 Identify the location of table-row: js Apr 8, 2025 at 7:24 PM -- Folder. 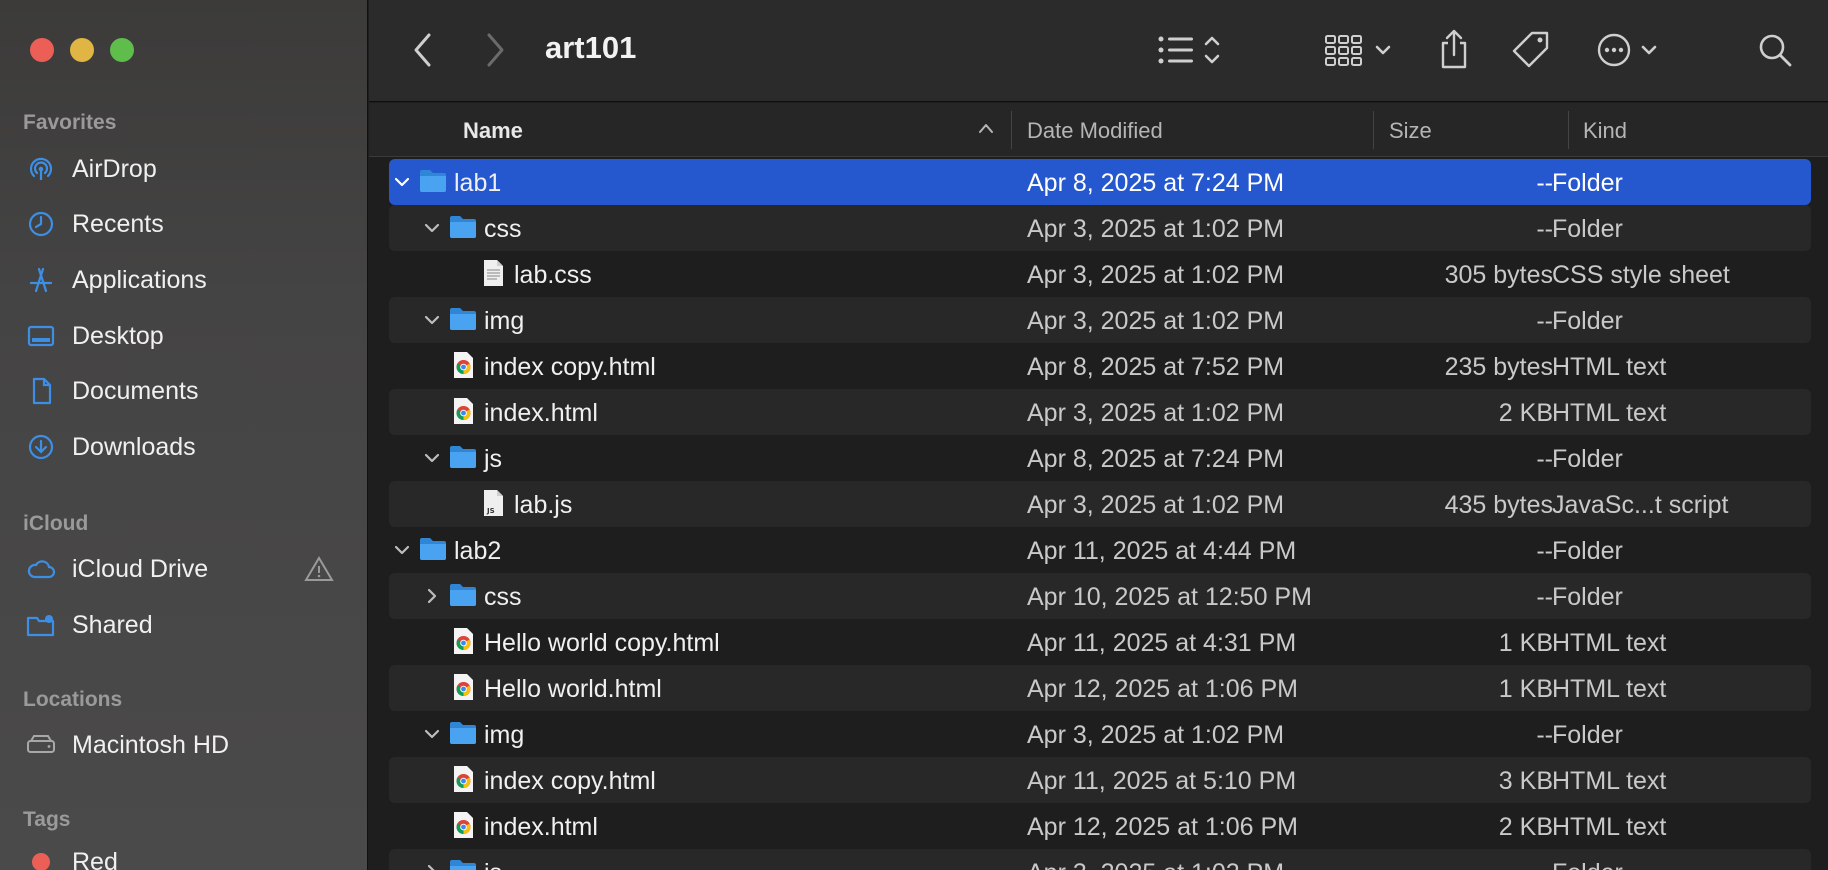
(1100, 458).